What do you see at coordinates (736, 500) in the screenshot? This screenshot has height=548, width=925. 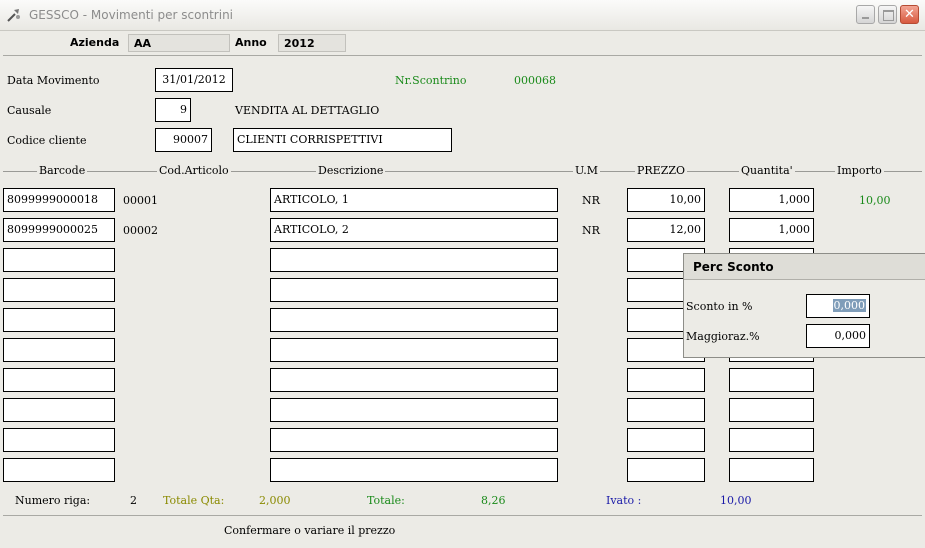 I see `ivato-value: 10,00` at bounding box center [736, 500].